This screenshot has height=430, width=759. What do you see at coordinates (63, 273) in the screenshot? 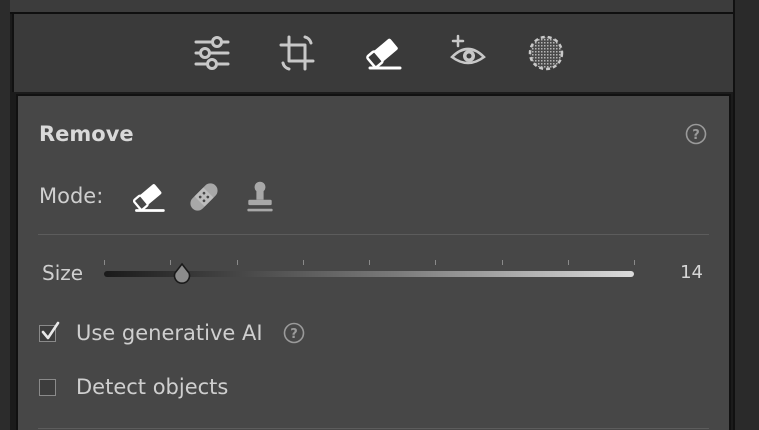
I see `size-label: Size` at bounding box center [63, 273].